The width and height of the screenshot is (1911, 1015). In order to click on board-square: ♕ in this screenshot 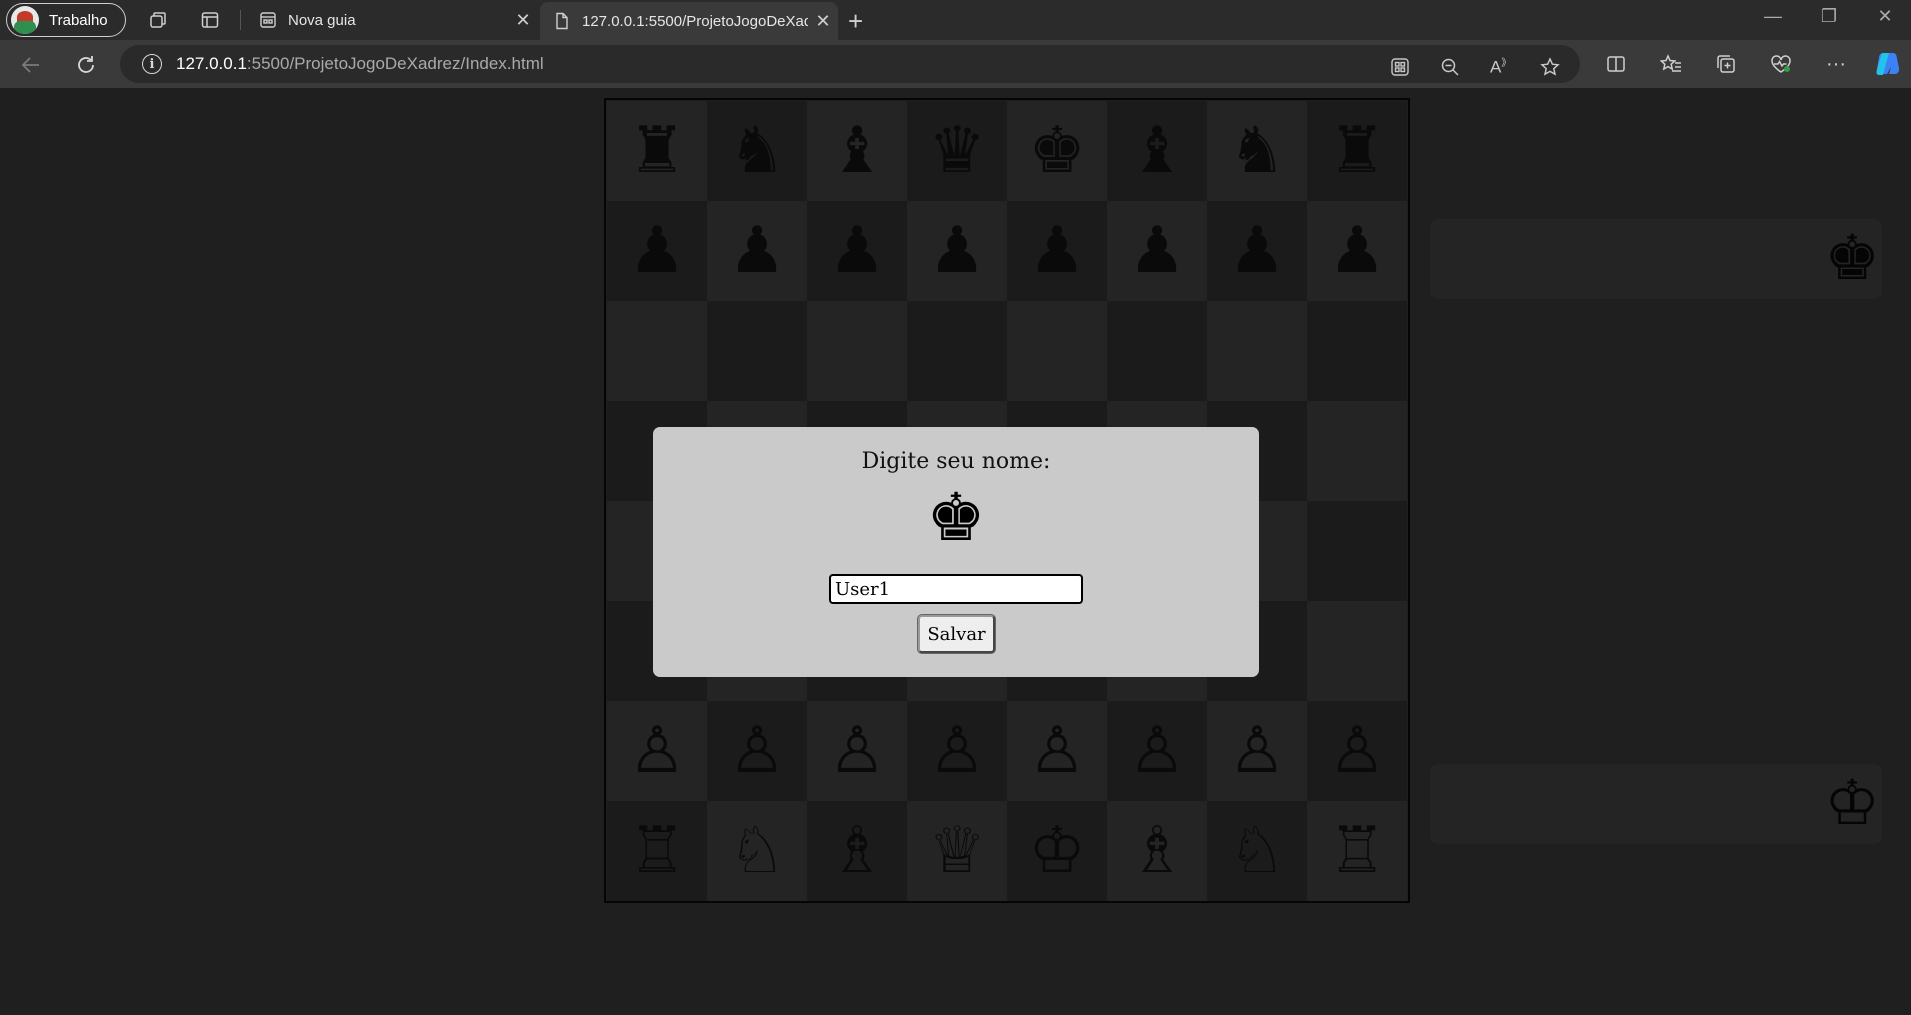, I will do `click(957, 851)`.